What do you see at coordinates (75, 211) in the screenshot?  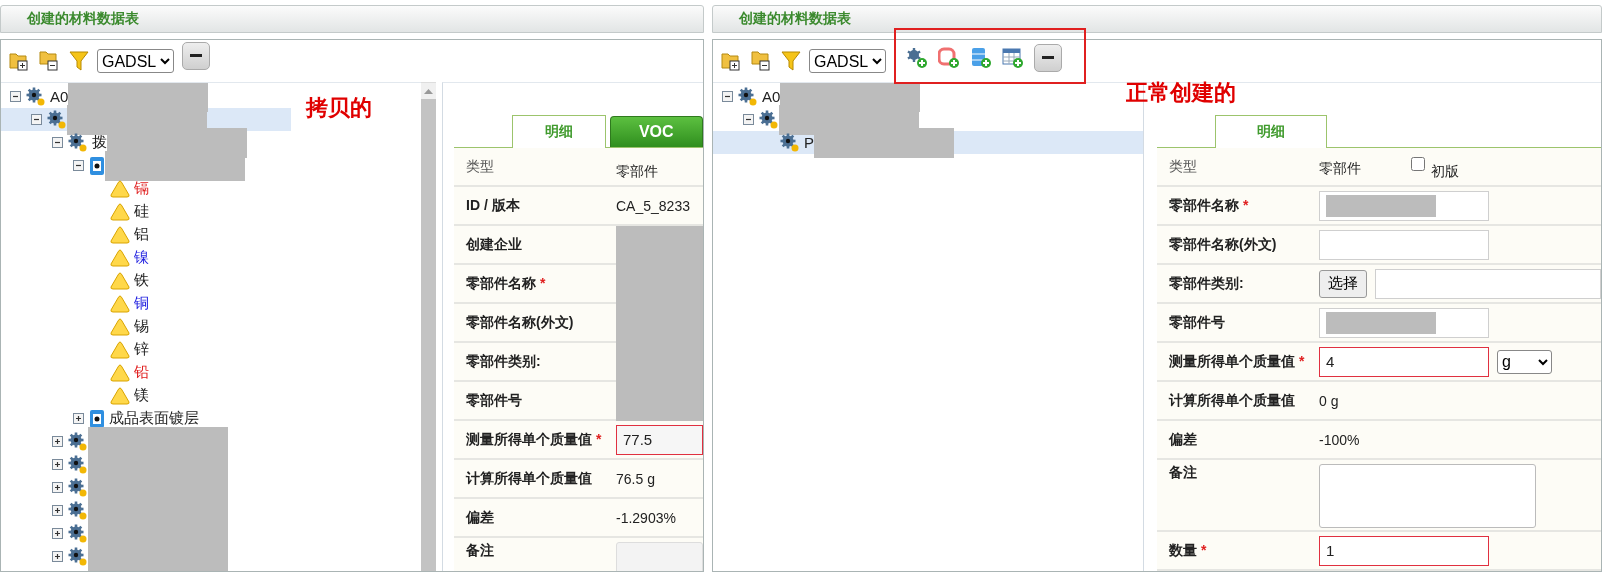 I see `tree-row: 硅` at bounding box center [75, 211].